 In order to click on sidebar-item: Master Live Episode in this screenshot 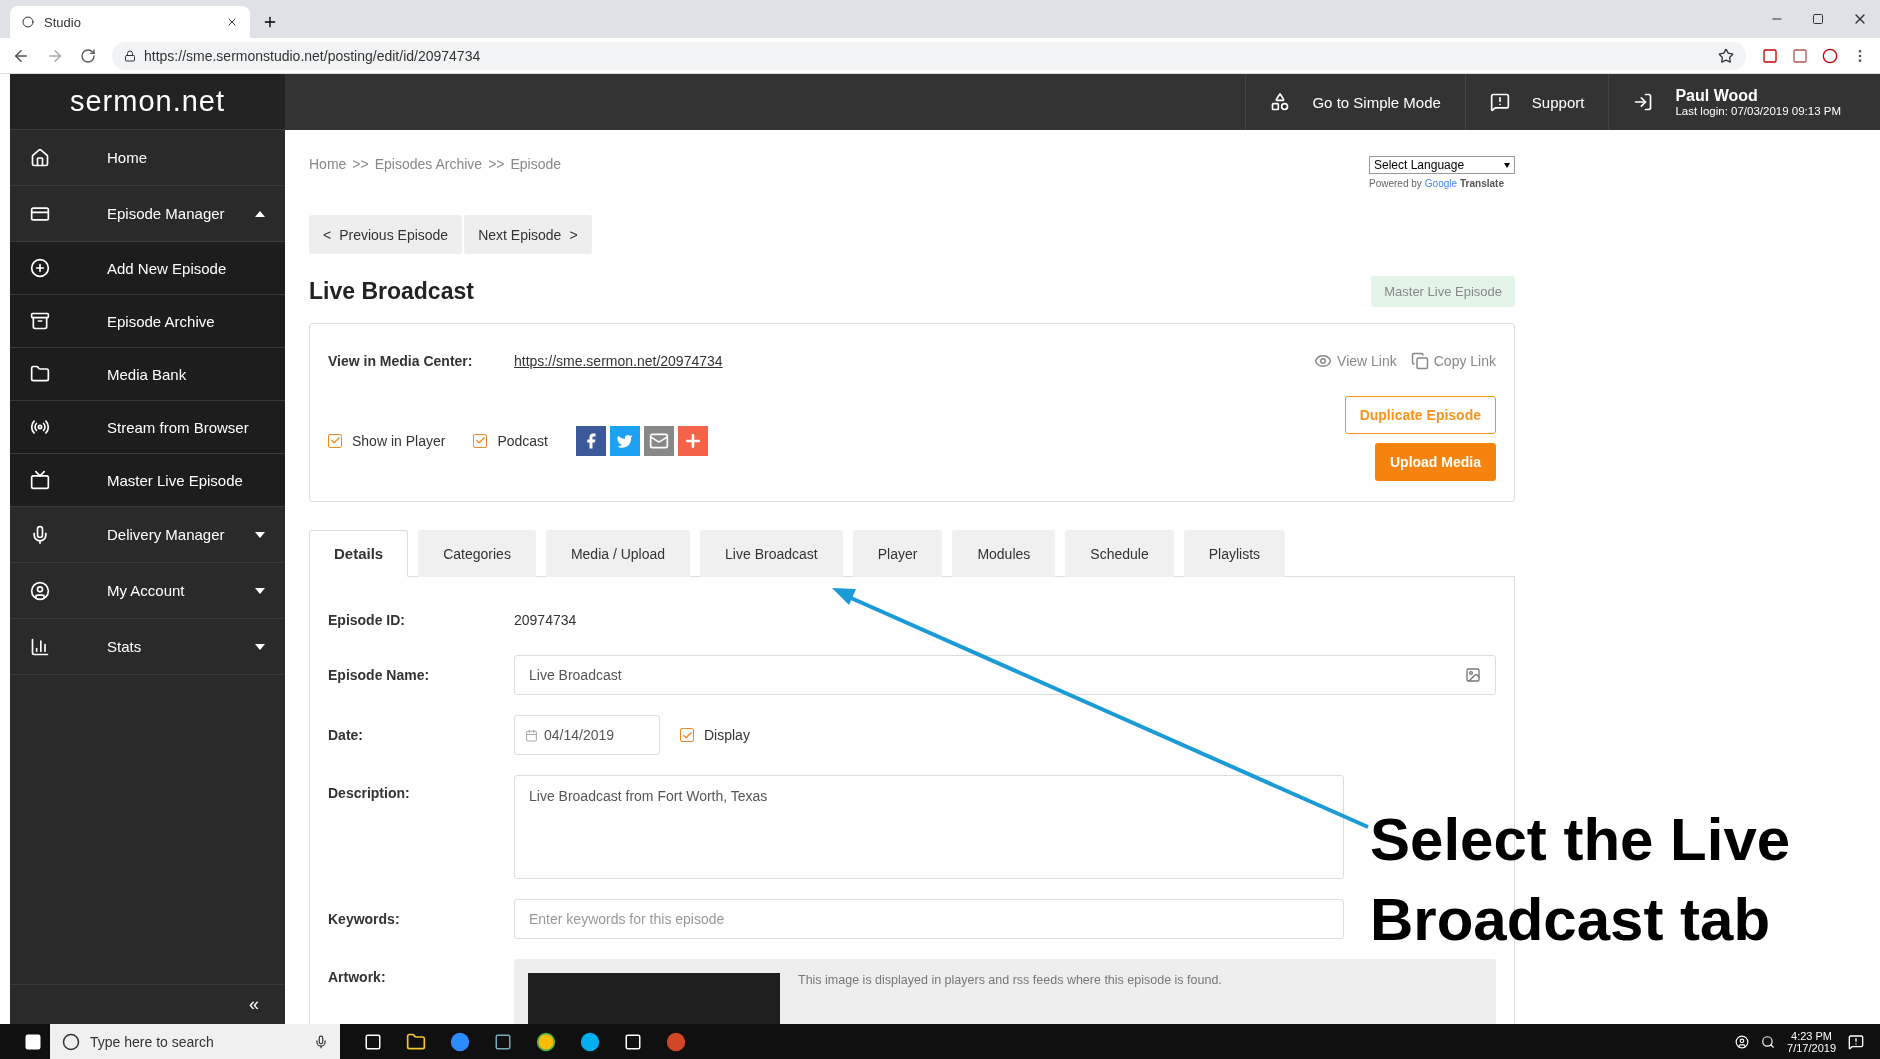, I will do `click(147, 480)`.